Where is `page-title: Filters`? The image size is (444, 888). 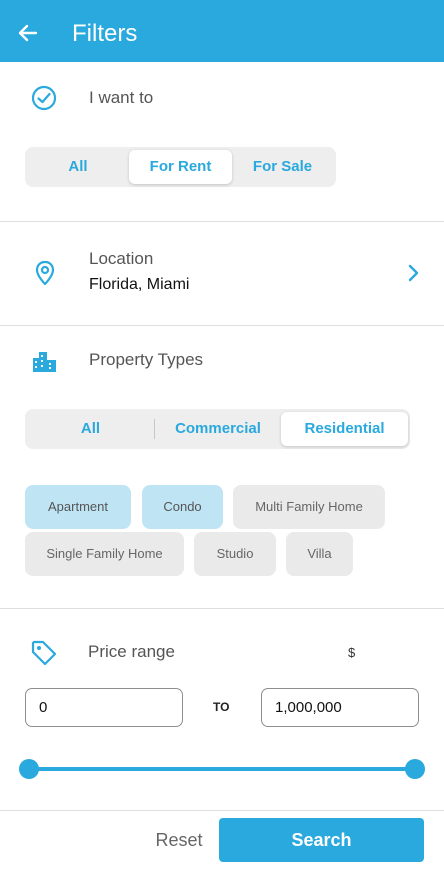
page-title: Filters is located at coordinates (105, 33).